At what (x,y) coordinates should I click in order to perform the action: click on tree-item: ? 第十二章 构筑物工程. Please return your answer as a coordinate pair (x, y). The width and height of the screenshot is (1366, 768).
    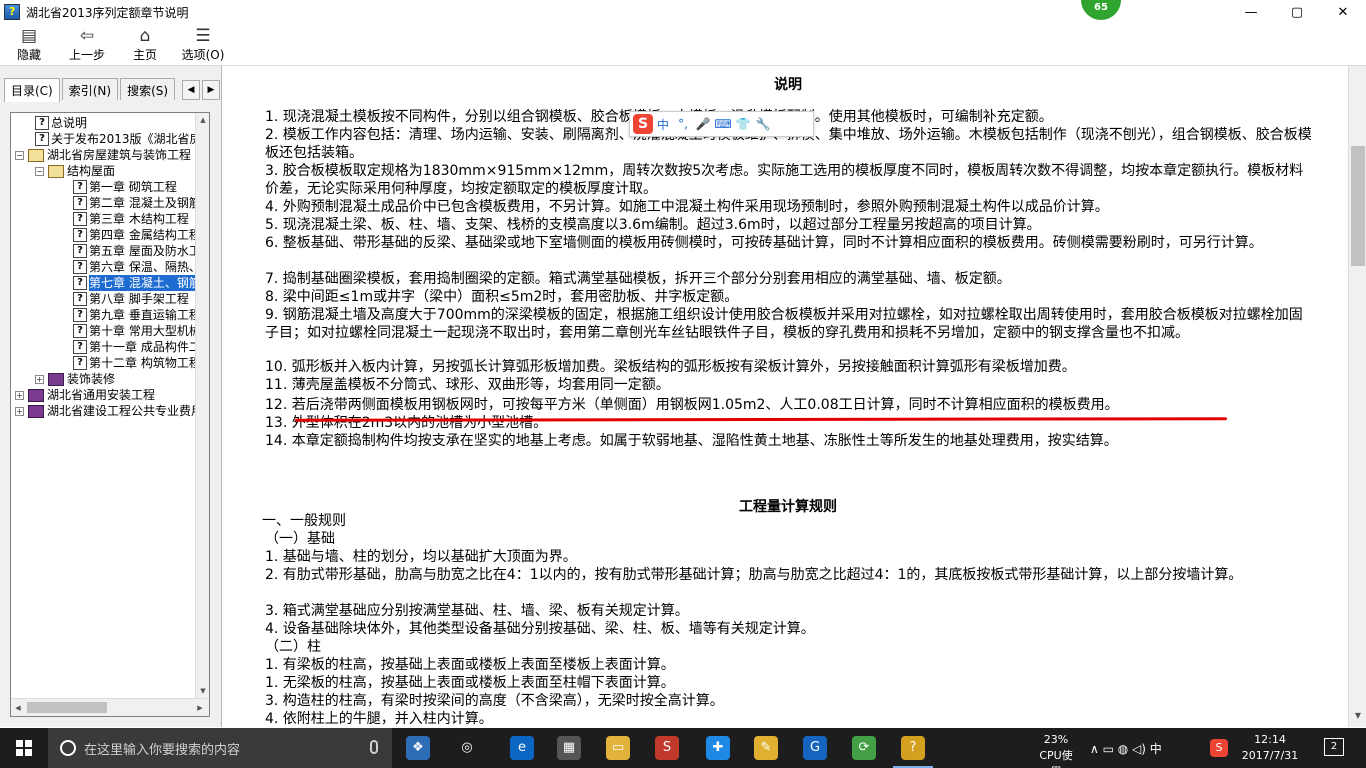
    Looking at the image, I should click on (135, 363).